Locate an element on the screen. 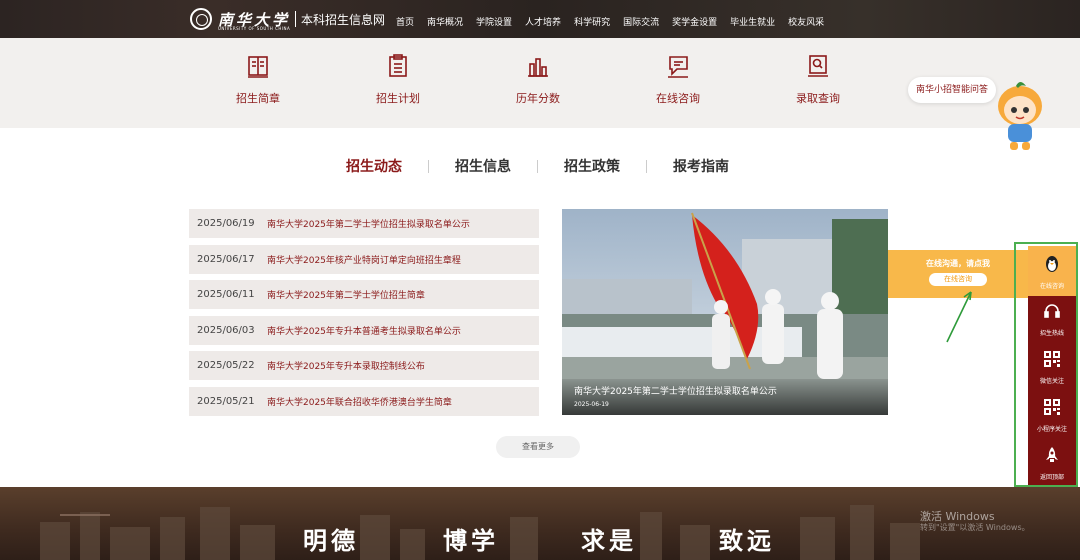  nav-home: 首页 is located at coordinates (405, 21).